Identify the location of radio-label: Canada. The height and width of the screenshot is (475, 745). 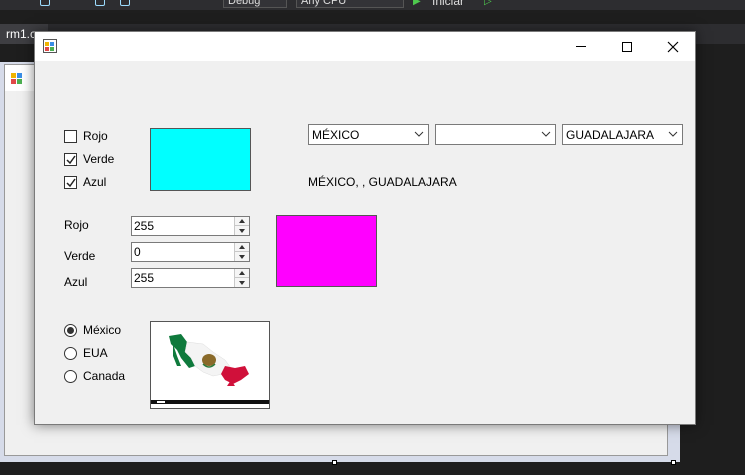
(104, 376).